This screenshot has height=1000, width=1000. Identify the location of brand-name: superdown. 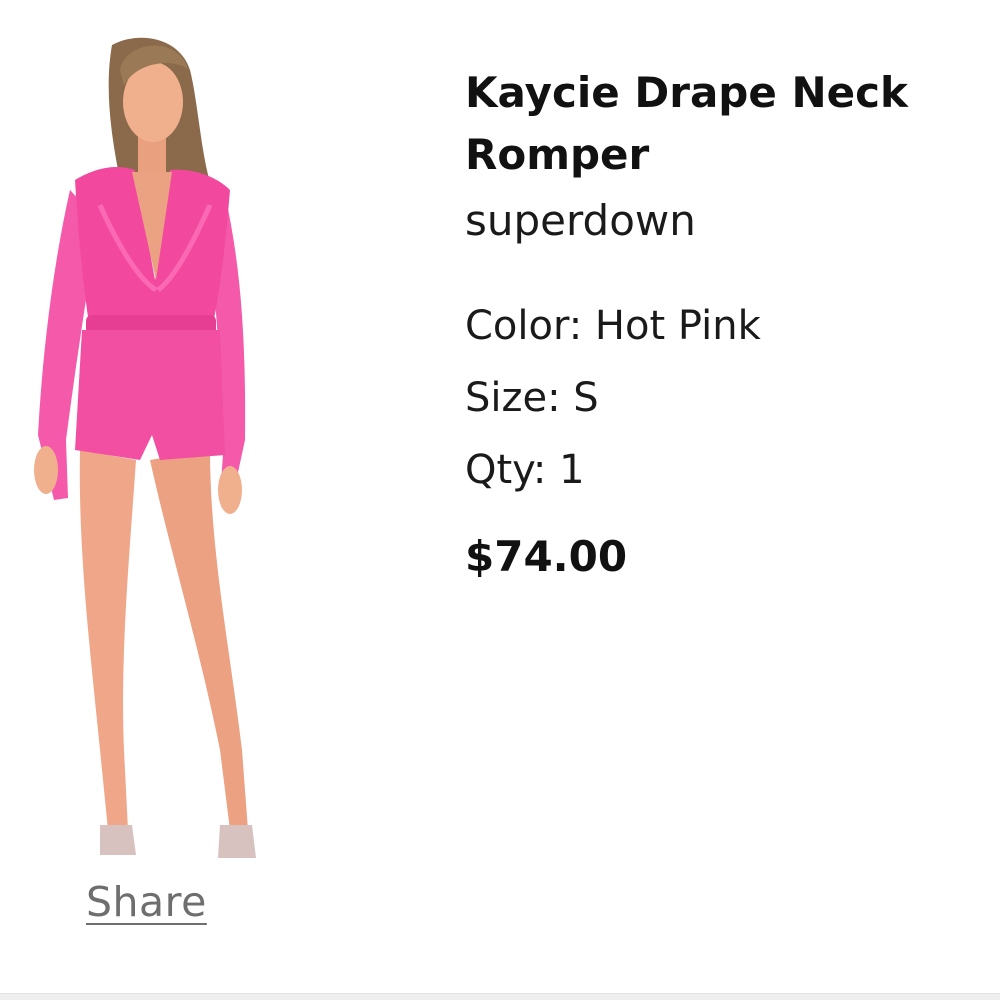
(580, 220).